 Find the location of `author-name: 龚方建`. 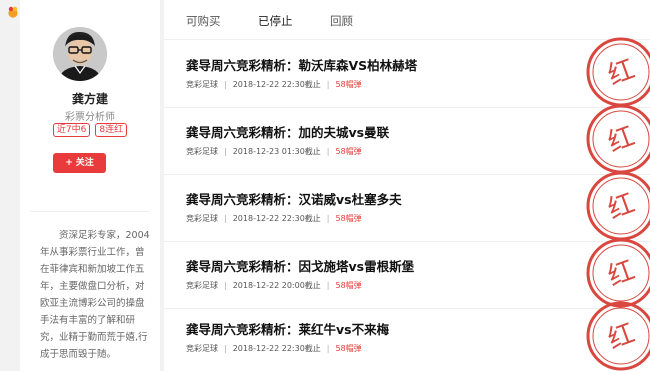

author-name: 龚方建 is located at coordinates (89, 99).